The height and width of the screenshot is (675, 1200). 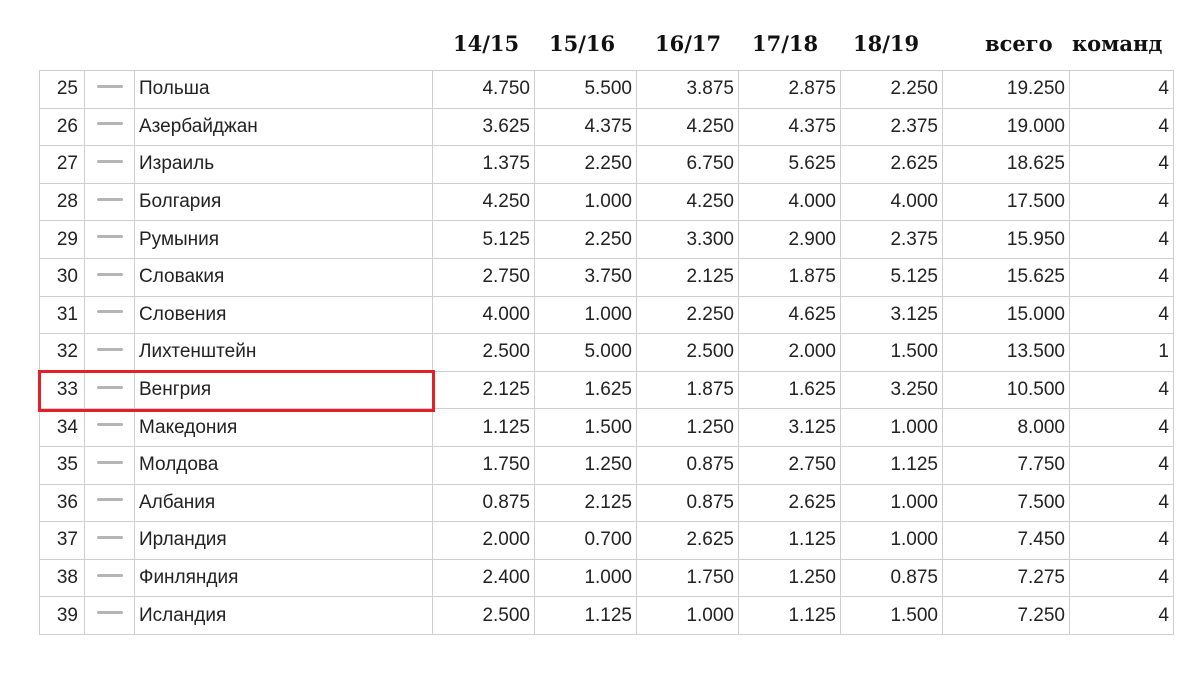 What do you see at coordinates (687, 127) in the screenshot?
I see `season-3-cell: 4.250` at bounding box center [687, 127].